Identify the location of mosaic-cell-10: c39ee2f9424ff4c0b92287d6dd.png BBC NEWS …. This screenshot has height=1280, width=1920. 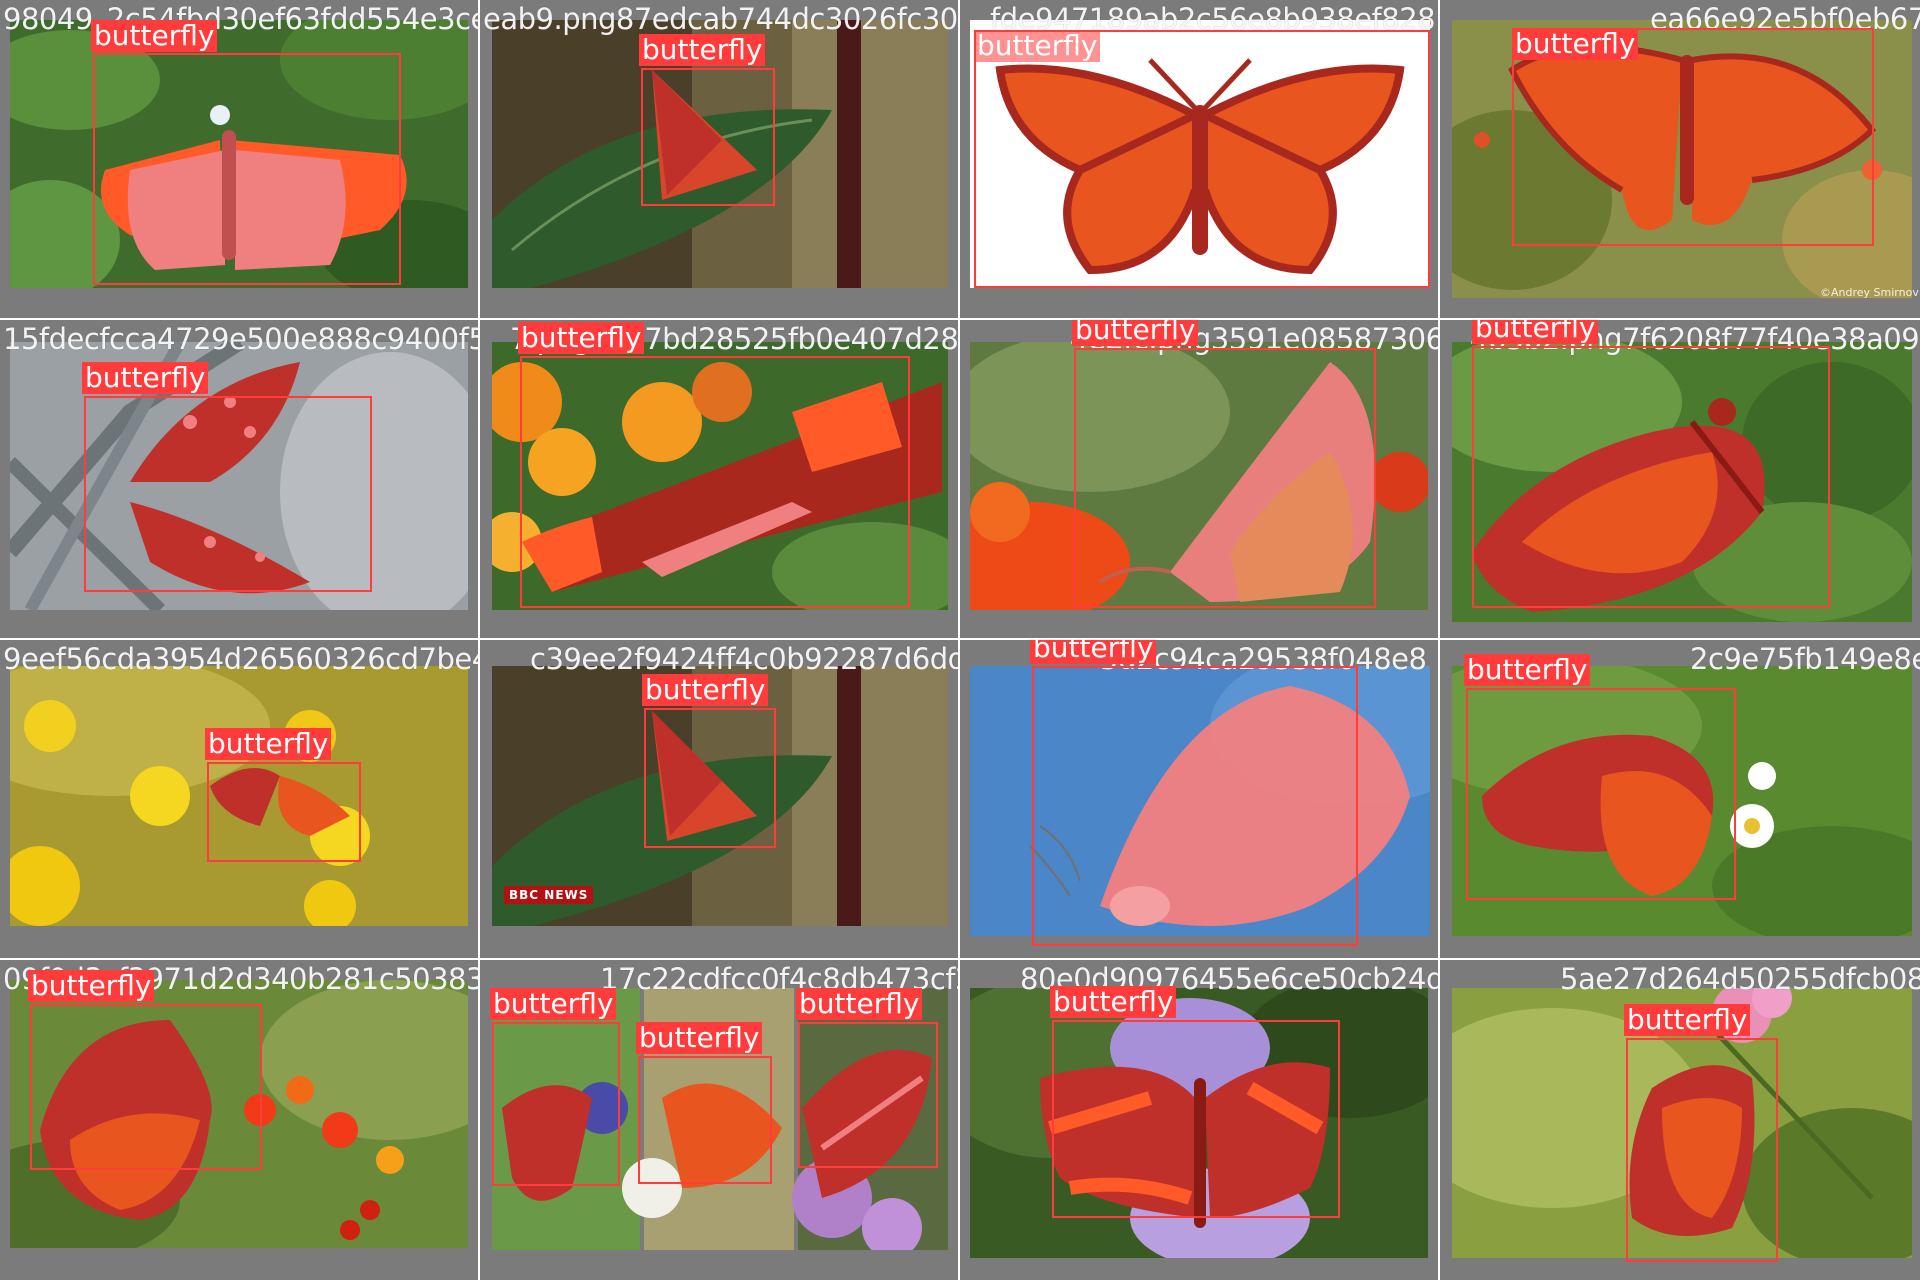
(719, 799).